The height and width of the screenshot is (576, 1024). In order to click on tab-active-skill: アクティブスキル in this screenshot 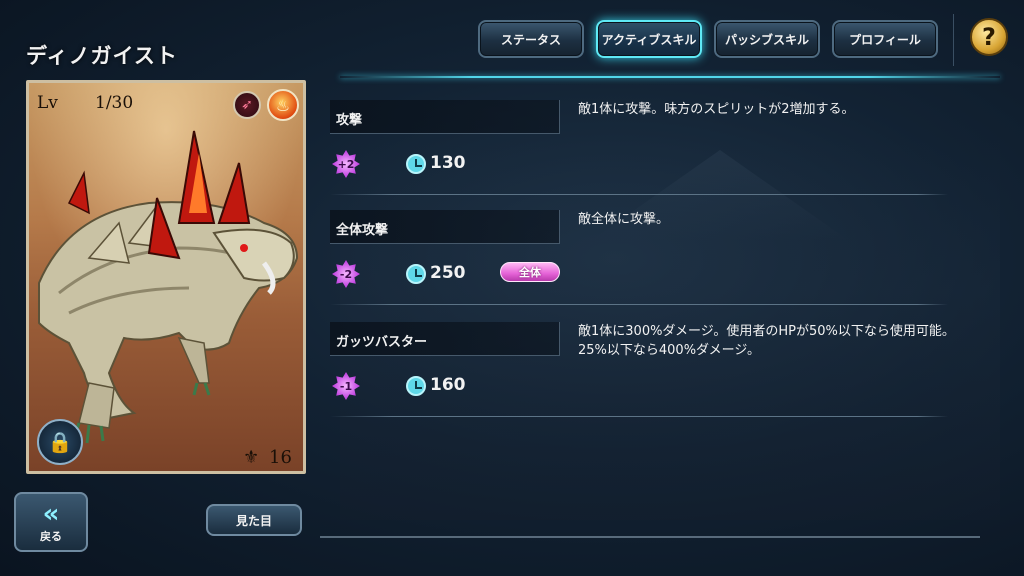, I will do `click(649, 39)`.